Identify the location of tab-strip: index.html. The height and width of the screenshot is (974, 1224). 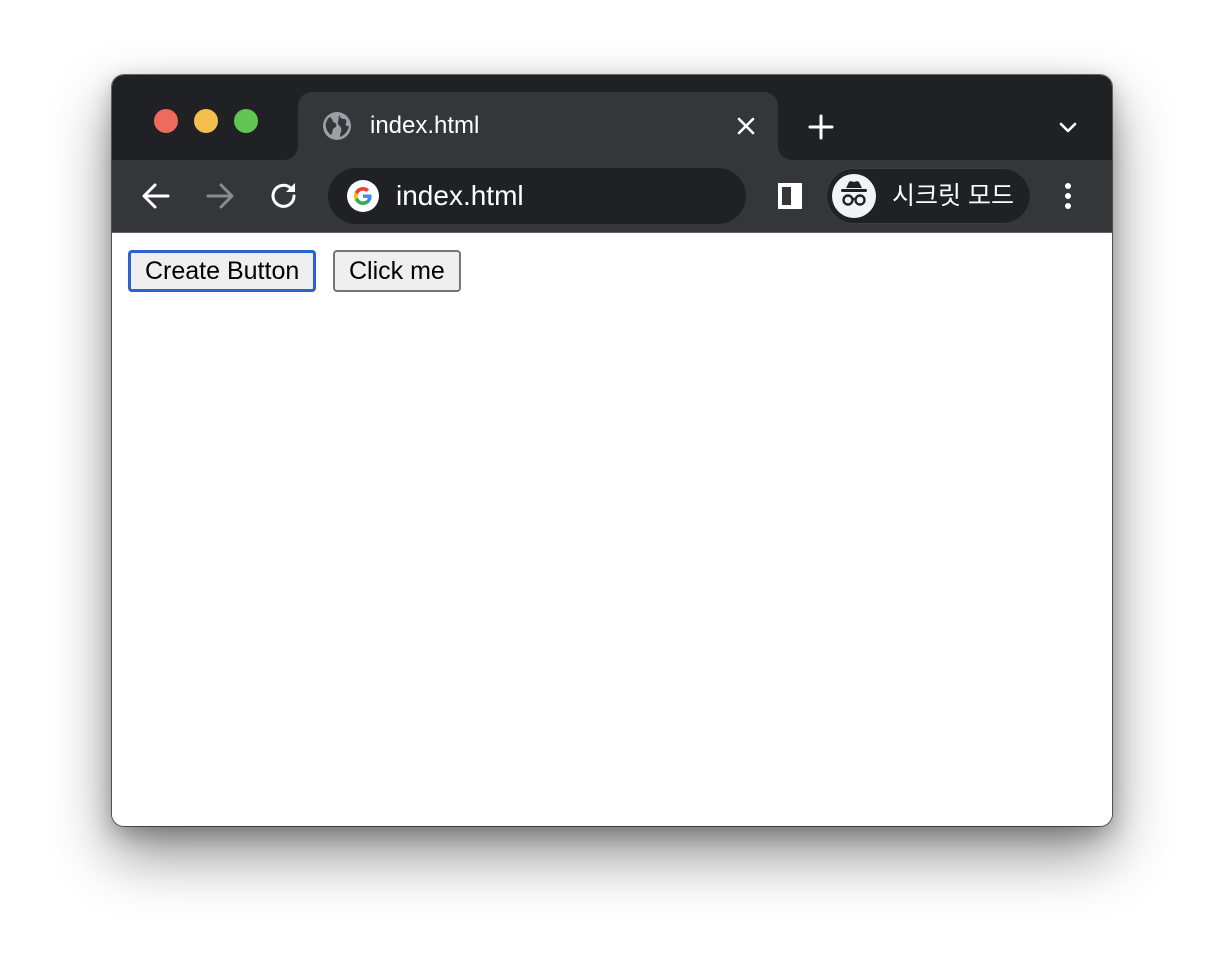
(612, 117).